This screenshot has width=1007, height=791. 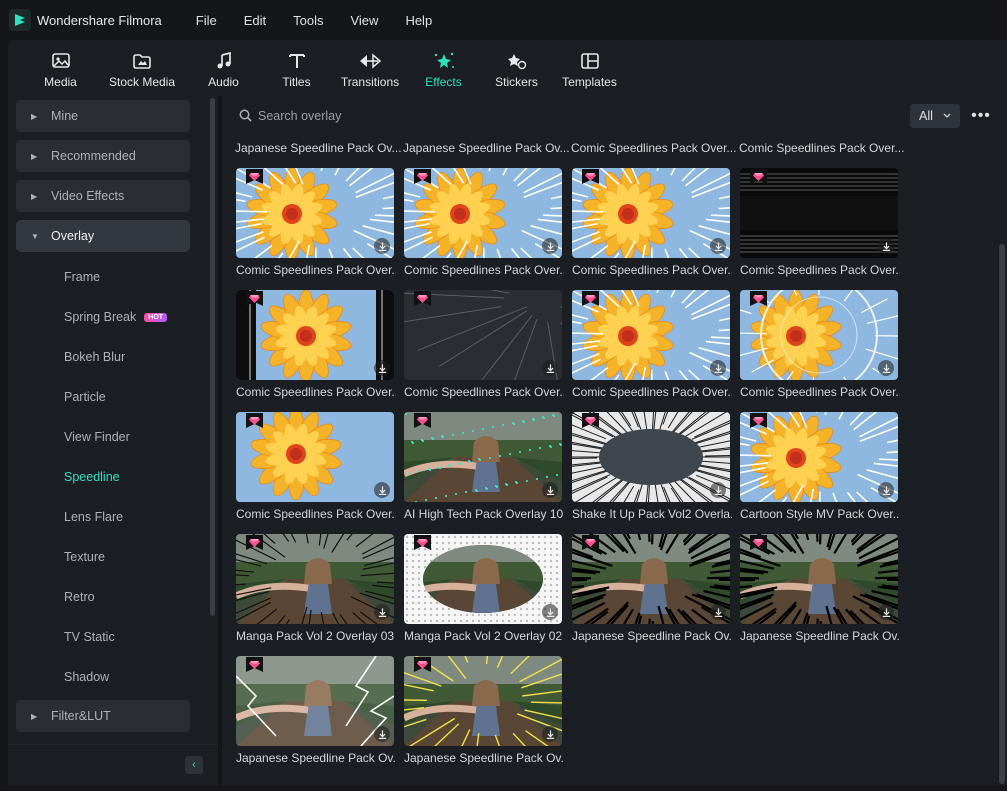 I want to click on sidebar-item-bokeh-blur: Bokeh Blur, so click(x=94, y=357).